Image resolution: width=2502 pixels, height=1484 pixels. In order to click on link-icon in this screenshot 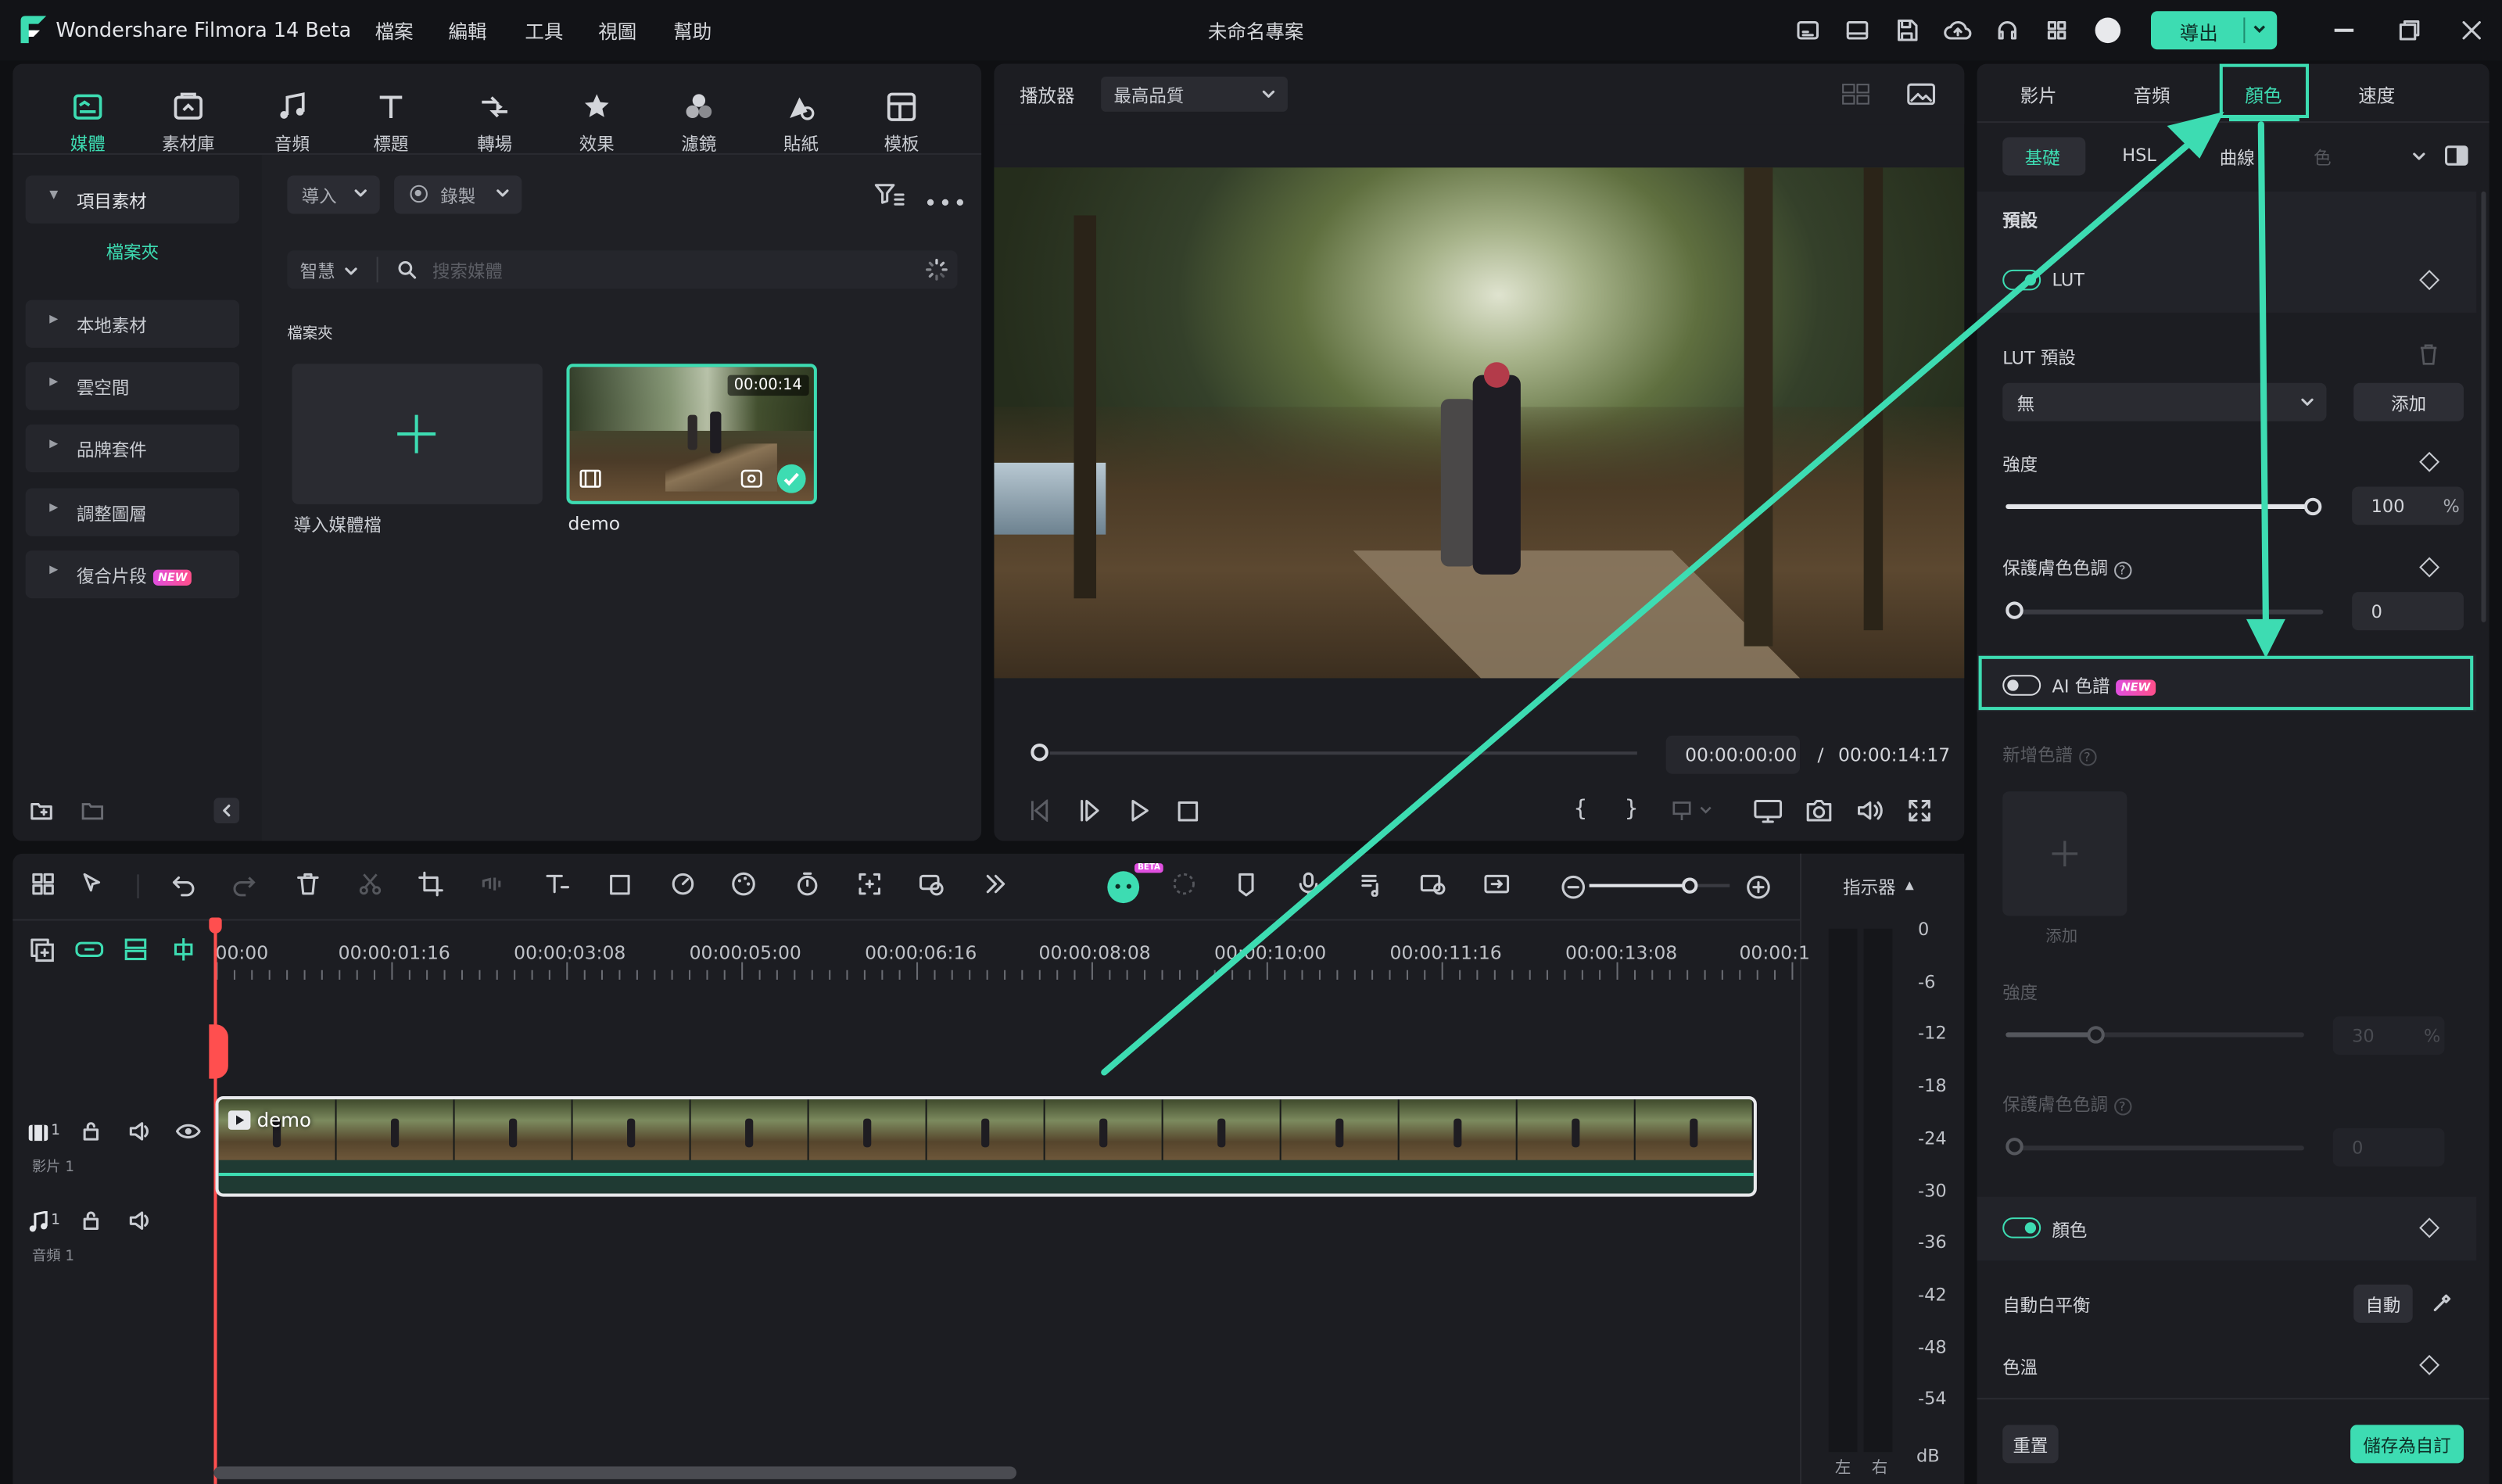, I will do `click(89, 949)`.